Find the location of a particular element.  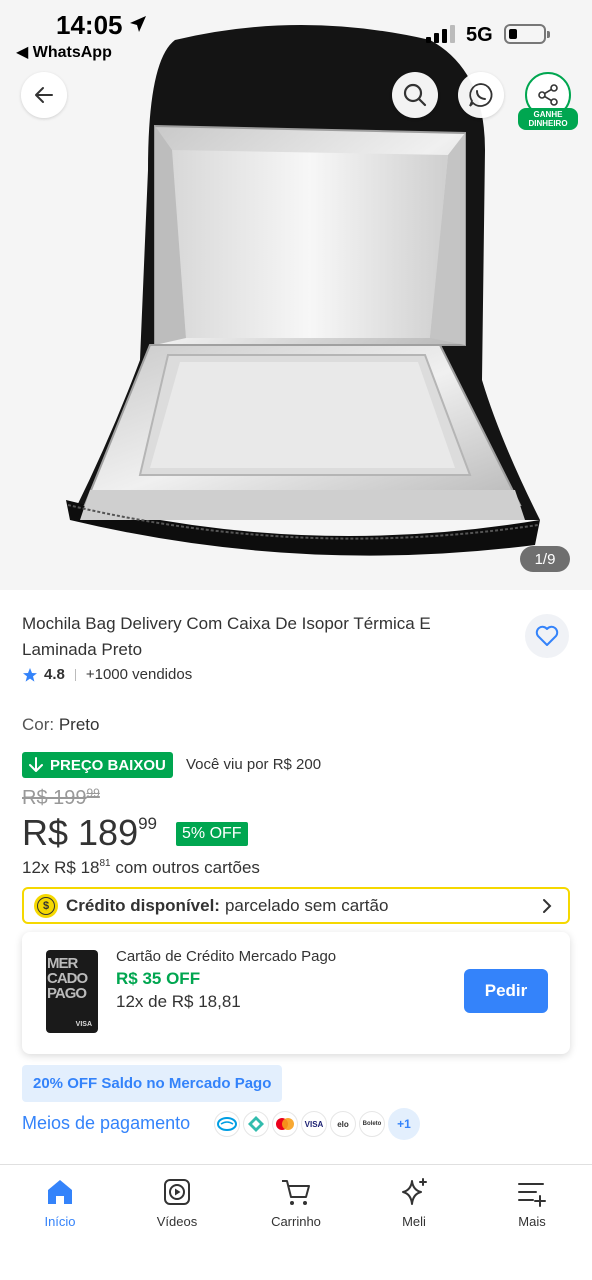

search-icon is located at coordinates (415, 95).